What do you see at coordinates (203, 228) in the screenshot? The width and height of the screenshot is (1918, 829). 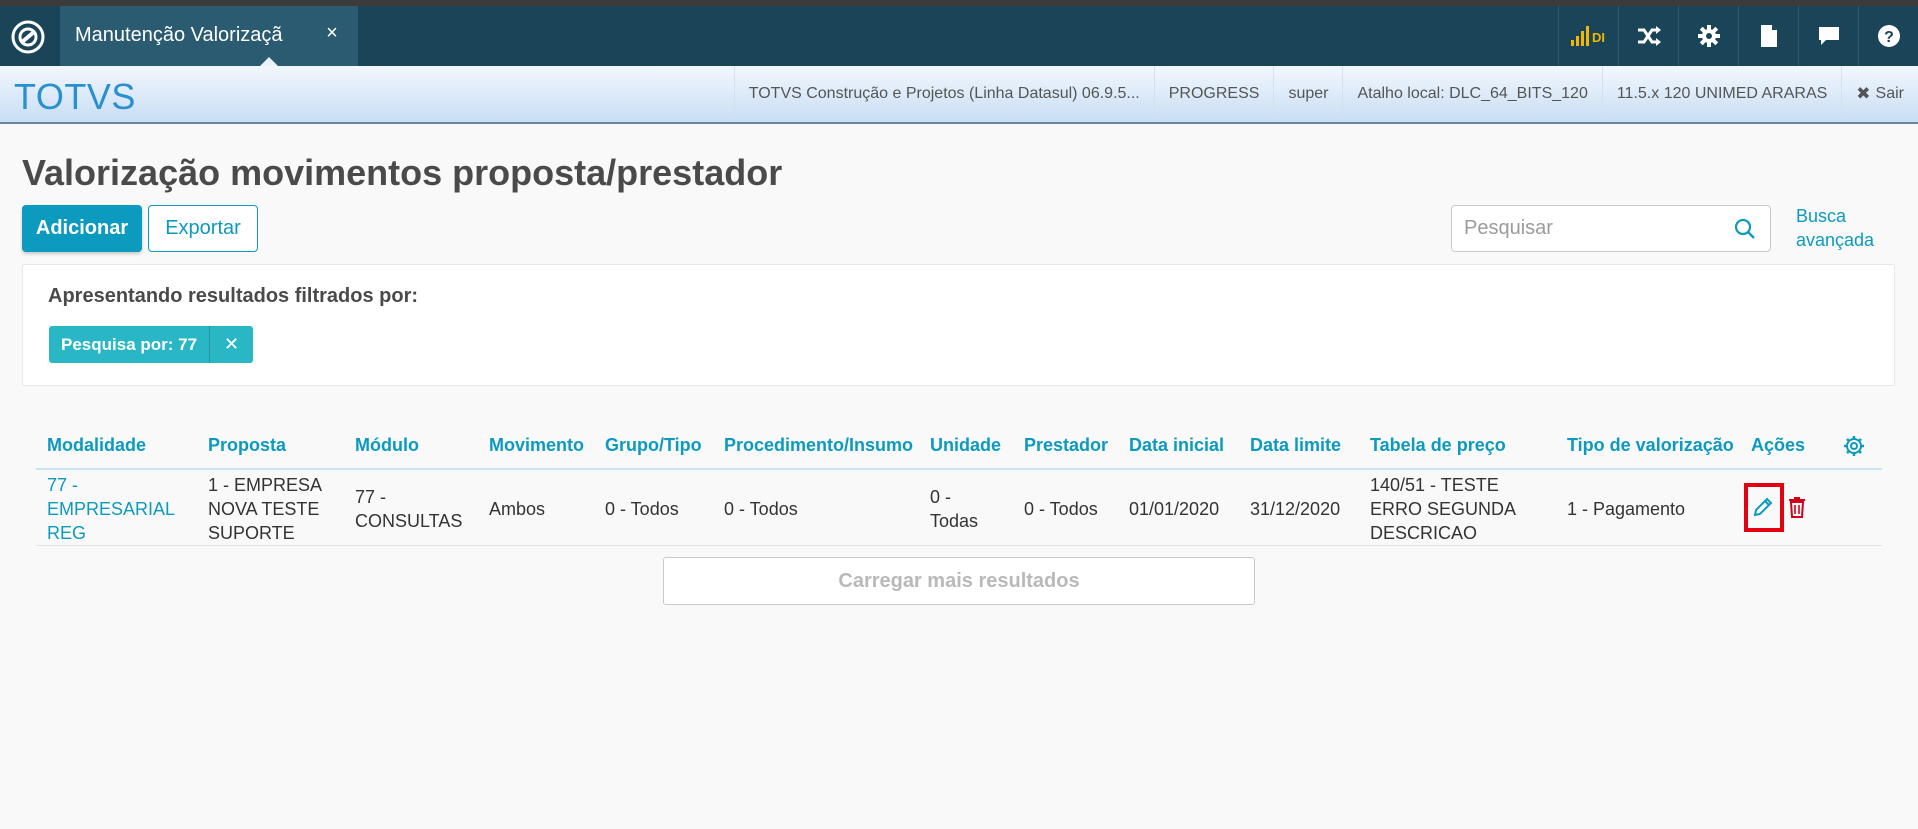 I see `export-button: Exportar` at bounding box center [203, 228].